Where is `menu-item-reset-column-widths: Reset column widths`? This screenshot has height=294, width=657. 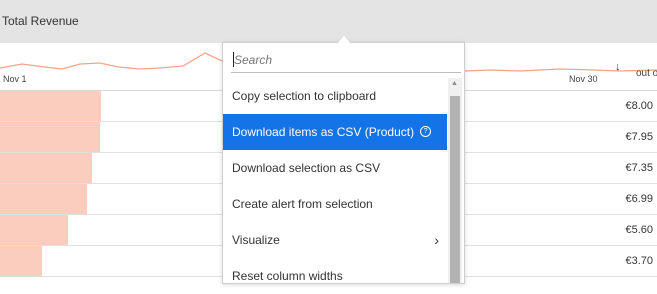
menu-item-reset-column-widths: Reset column widths is located at coordinates (335, 276).